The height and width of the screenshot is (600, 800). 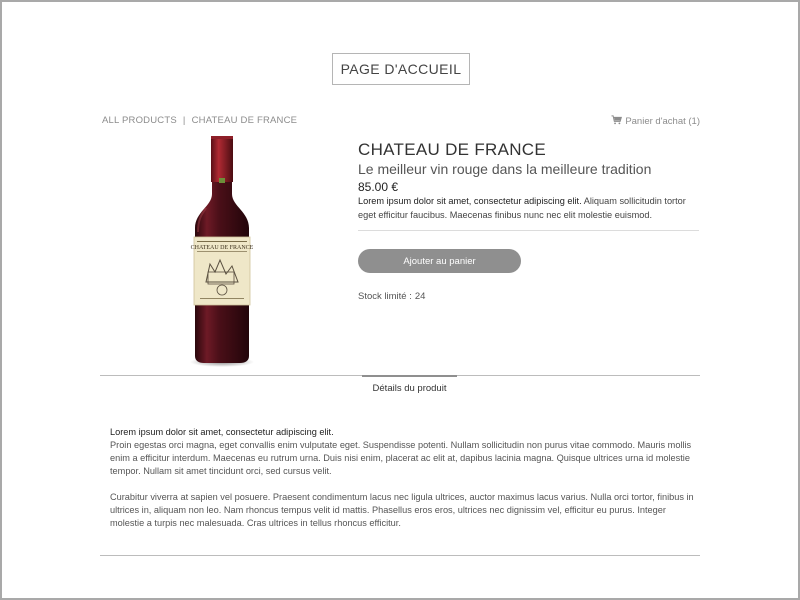 What do you see at coordinates (409, 387) in the screenshot?
I see `tab-product-details: Détails du produit` at bounding box center [409, 387].